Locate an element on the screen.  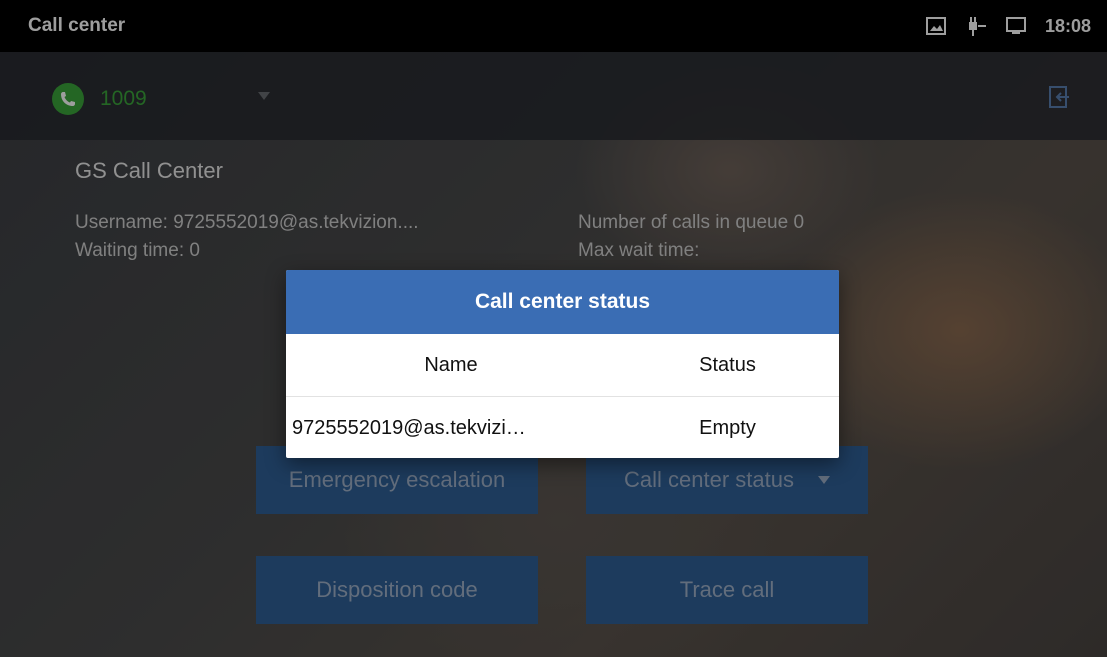
dialog-title: Call center status is located at coordinates (562, 302).